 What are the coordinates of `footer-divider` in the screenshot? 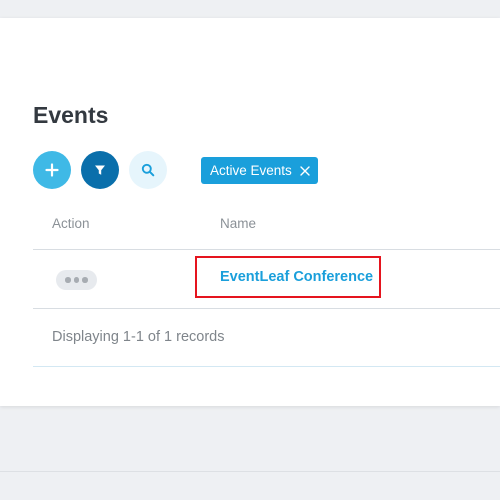 It's located at (266, 366).